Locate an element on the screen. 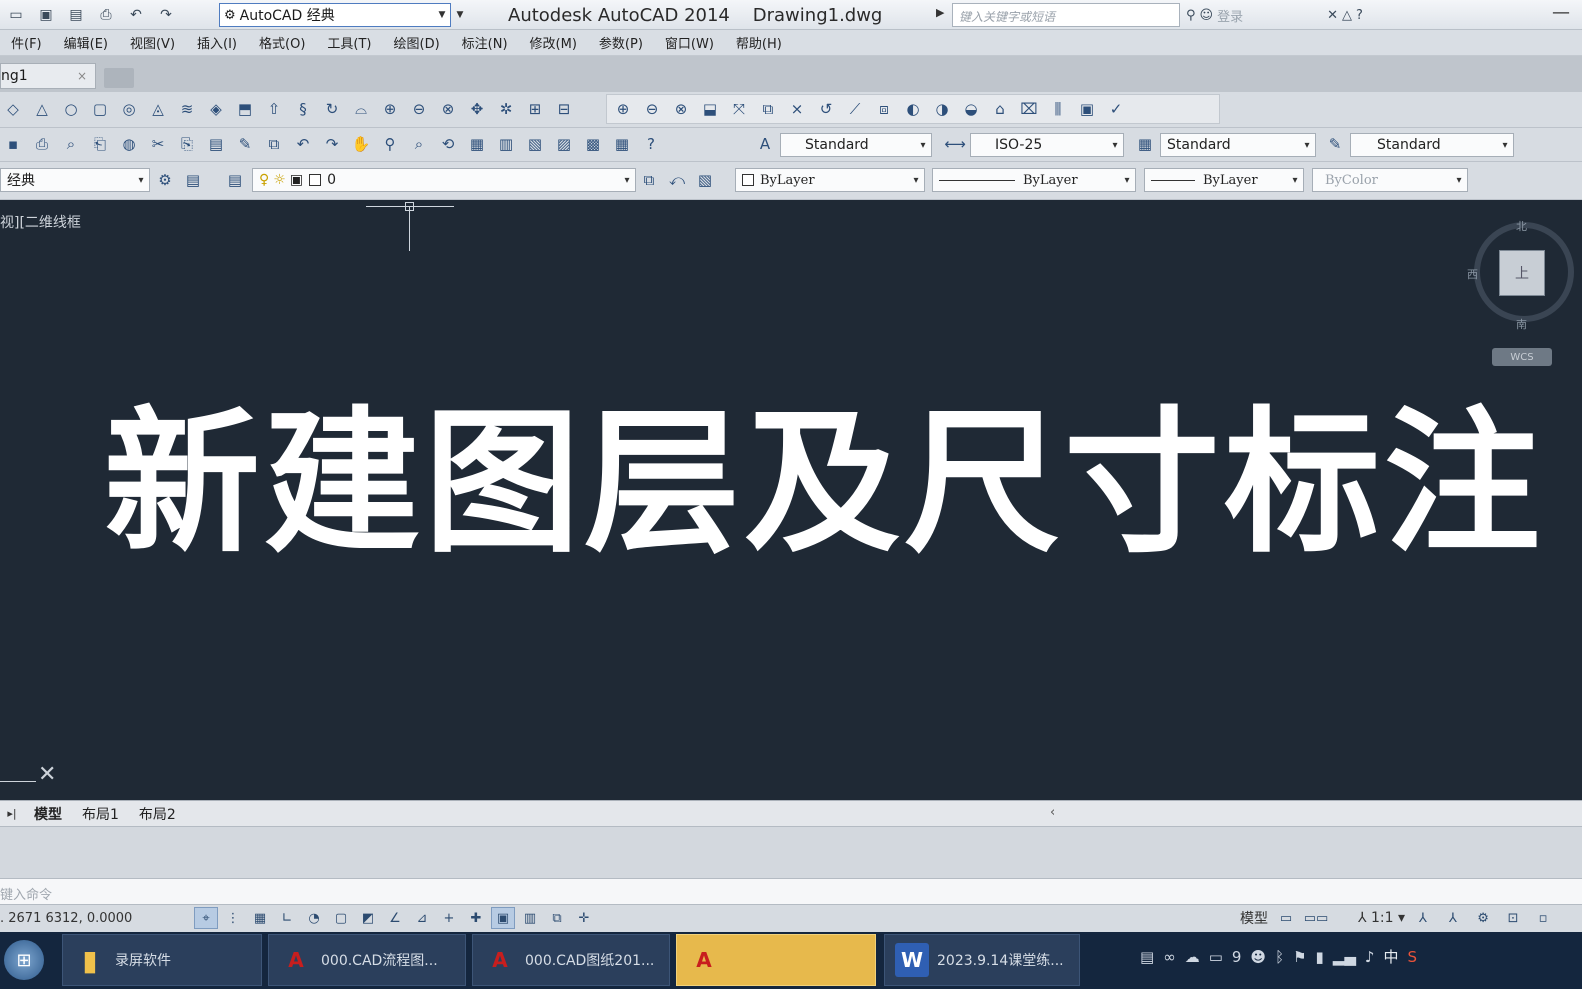  workspace-dropdown: ⚙ AutoCAD 经典 ▼ is located at coordinates (335, 15).